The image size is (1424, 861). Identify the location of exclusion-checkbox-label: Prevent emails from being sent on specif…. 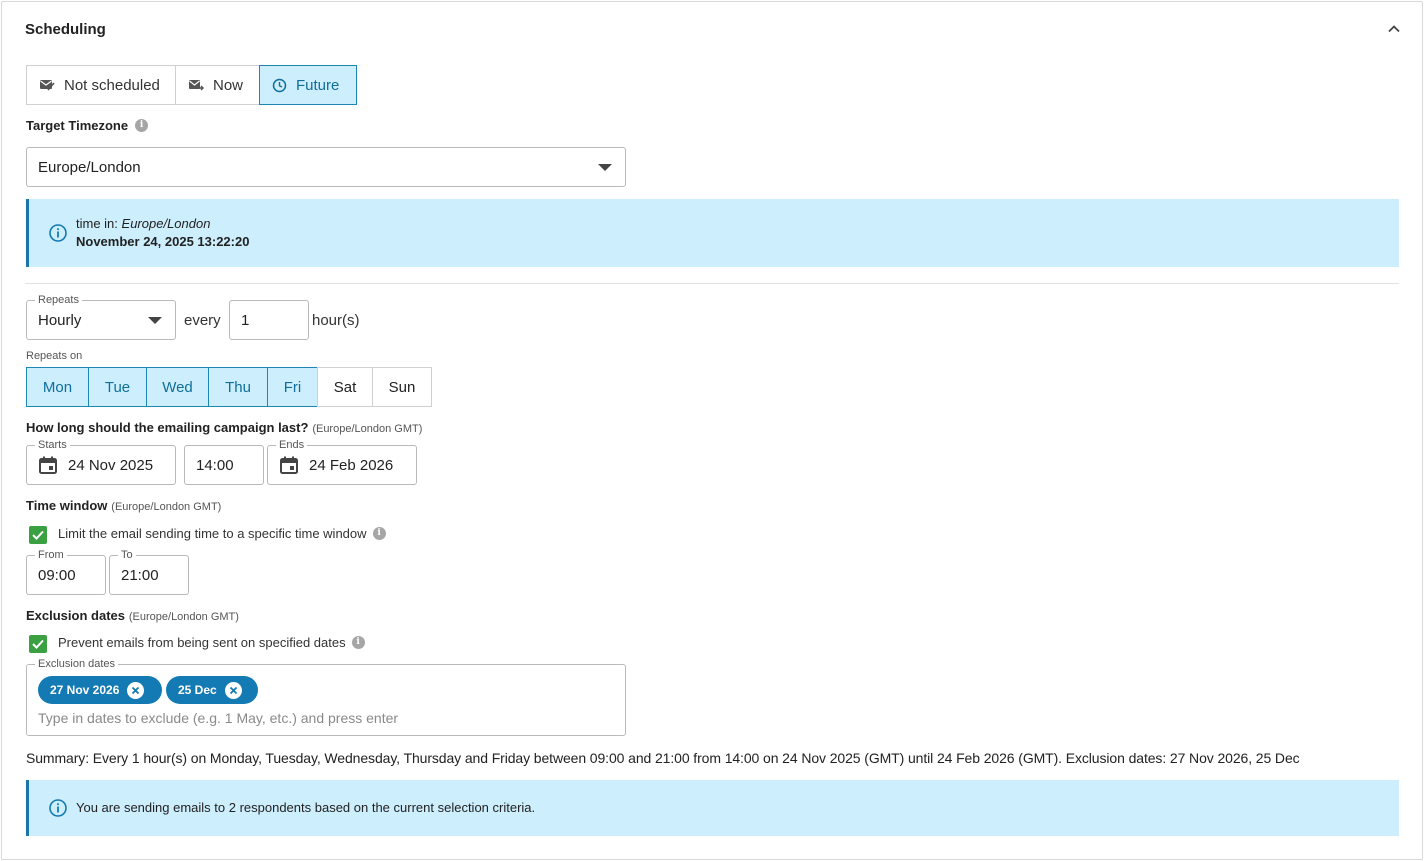
(202, 642).